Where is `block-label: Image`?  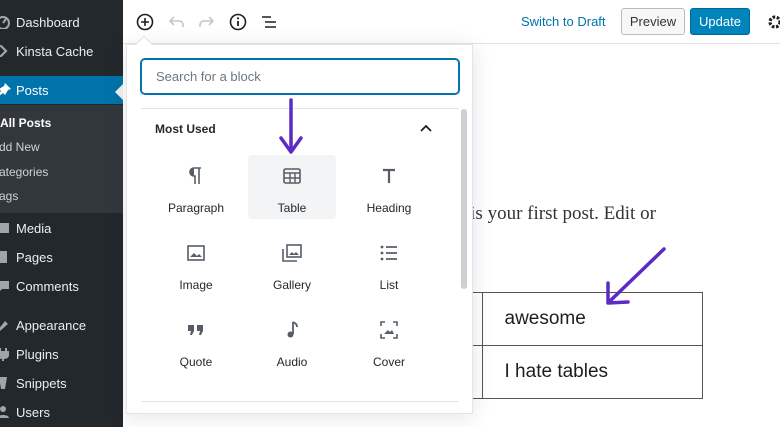
block-label: Image is located at coordinates (196, 285).